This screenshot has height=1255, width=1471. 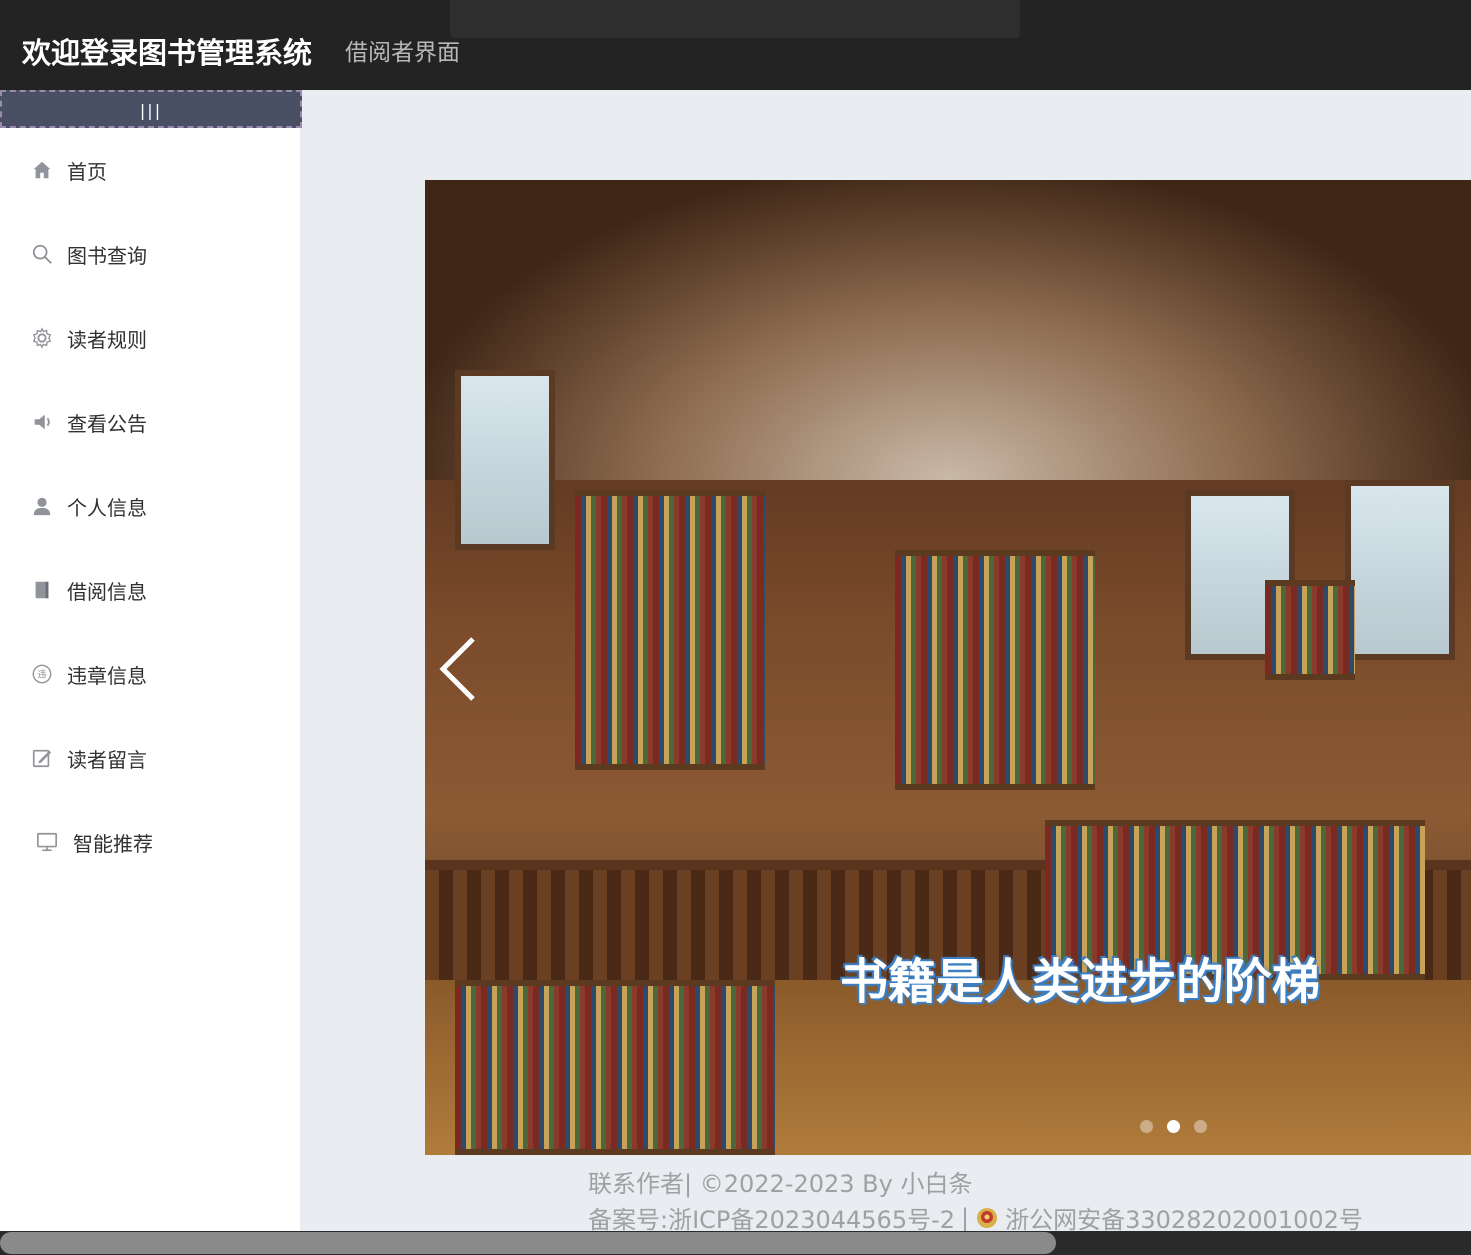 I want to click on sidebar-item-personal-info: 个人信息, so click(x=87, y=506).